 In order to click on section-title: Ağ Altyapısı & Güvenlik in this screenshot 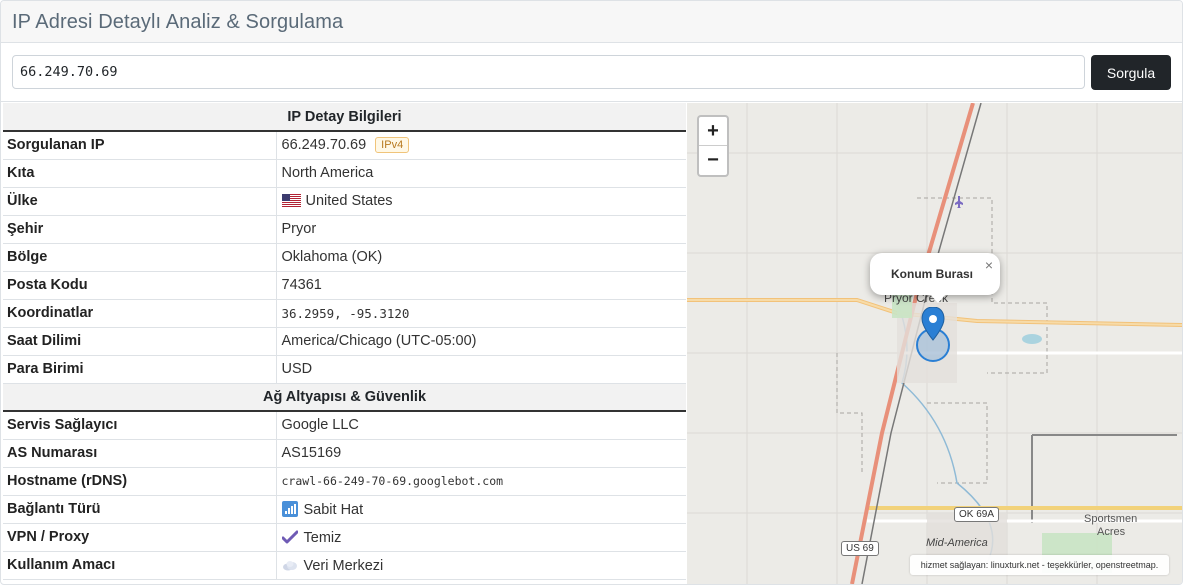, I will do `click(344, 397)`.